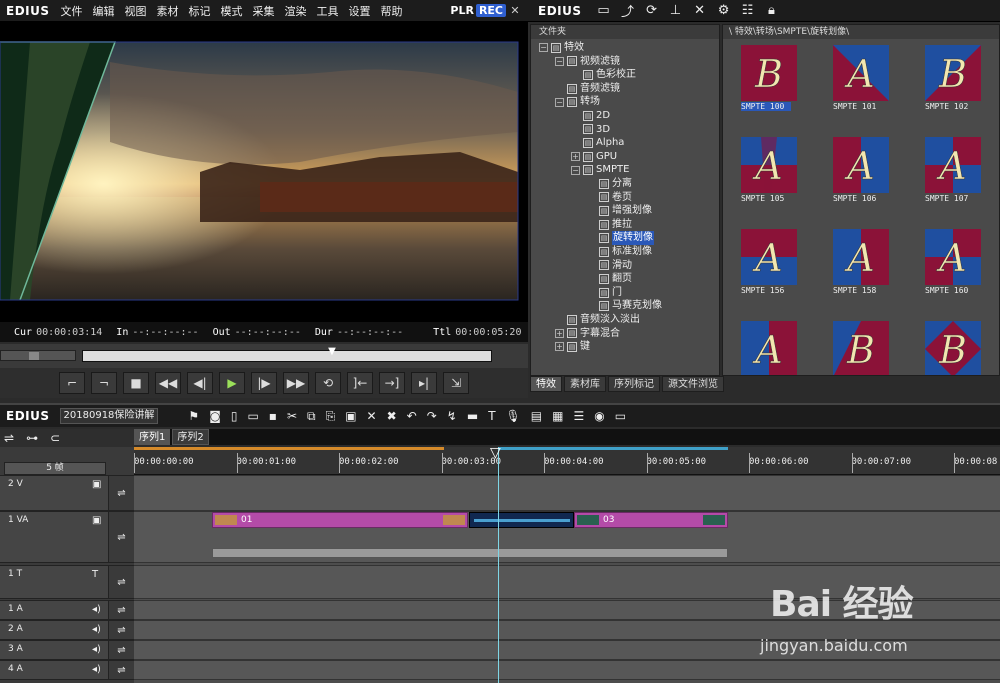 Image resolution: width=1000 pixels, height=683 pixels. I want to click on volume-slider, so click(38, 355).